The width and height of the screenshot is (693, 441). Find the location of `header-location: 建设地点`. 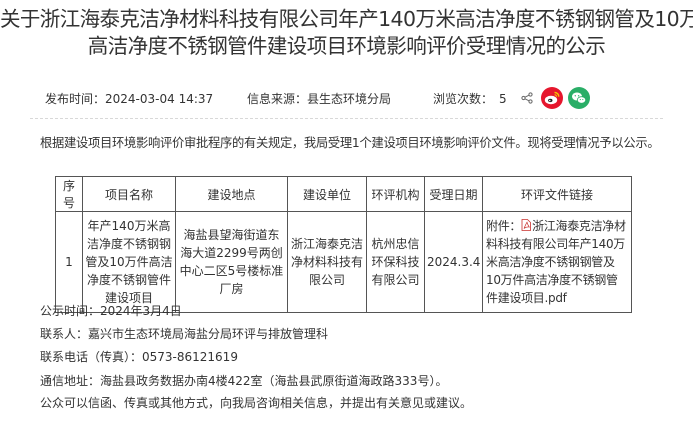

header-location: 建设地点 is located at coordinates (231, 194).